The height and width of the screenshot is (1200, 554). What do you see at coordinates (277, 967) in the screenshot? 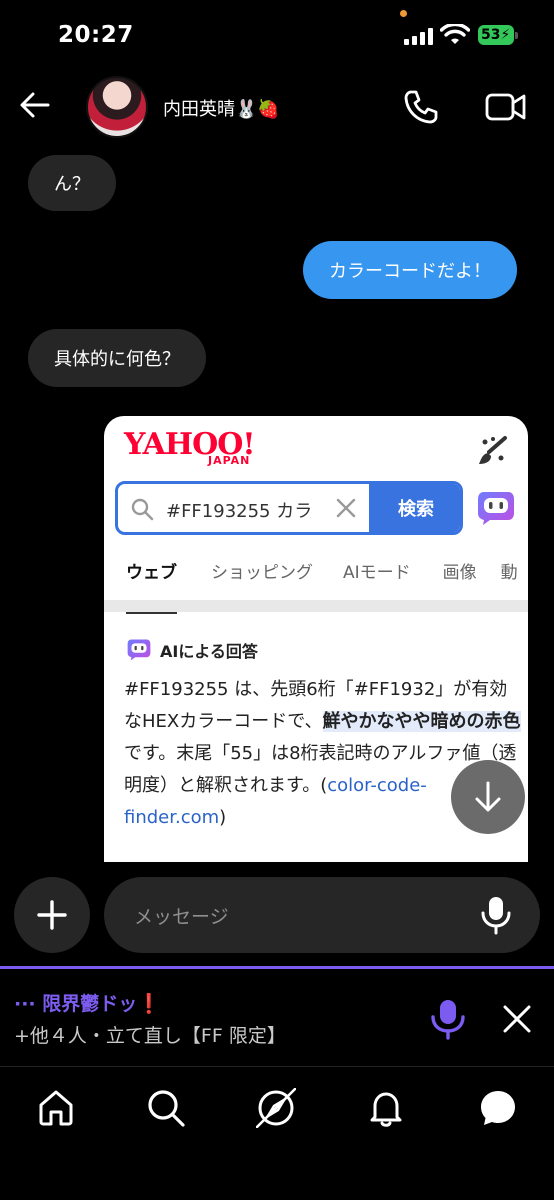
I see `voice-chat-progress-line` at bounding box center [277, 967].